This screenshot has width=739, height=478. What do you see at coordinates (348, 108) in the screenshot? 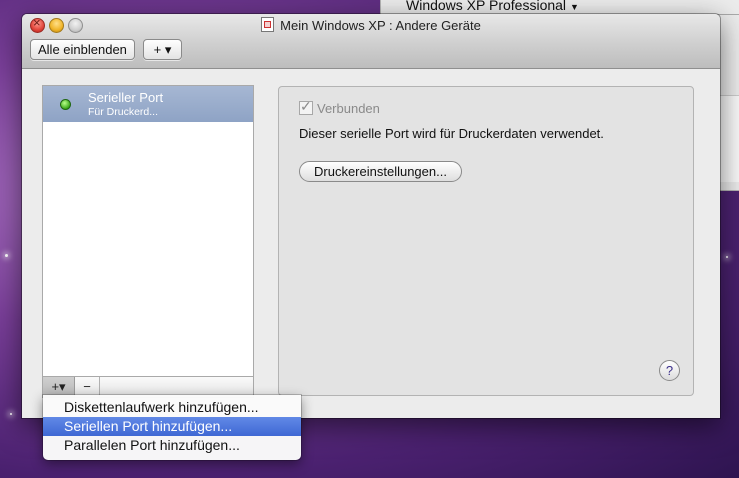
I see `connected-label: Verbunden` at bounding box center [348, 108].